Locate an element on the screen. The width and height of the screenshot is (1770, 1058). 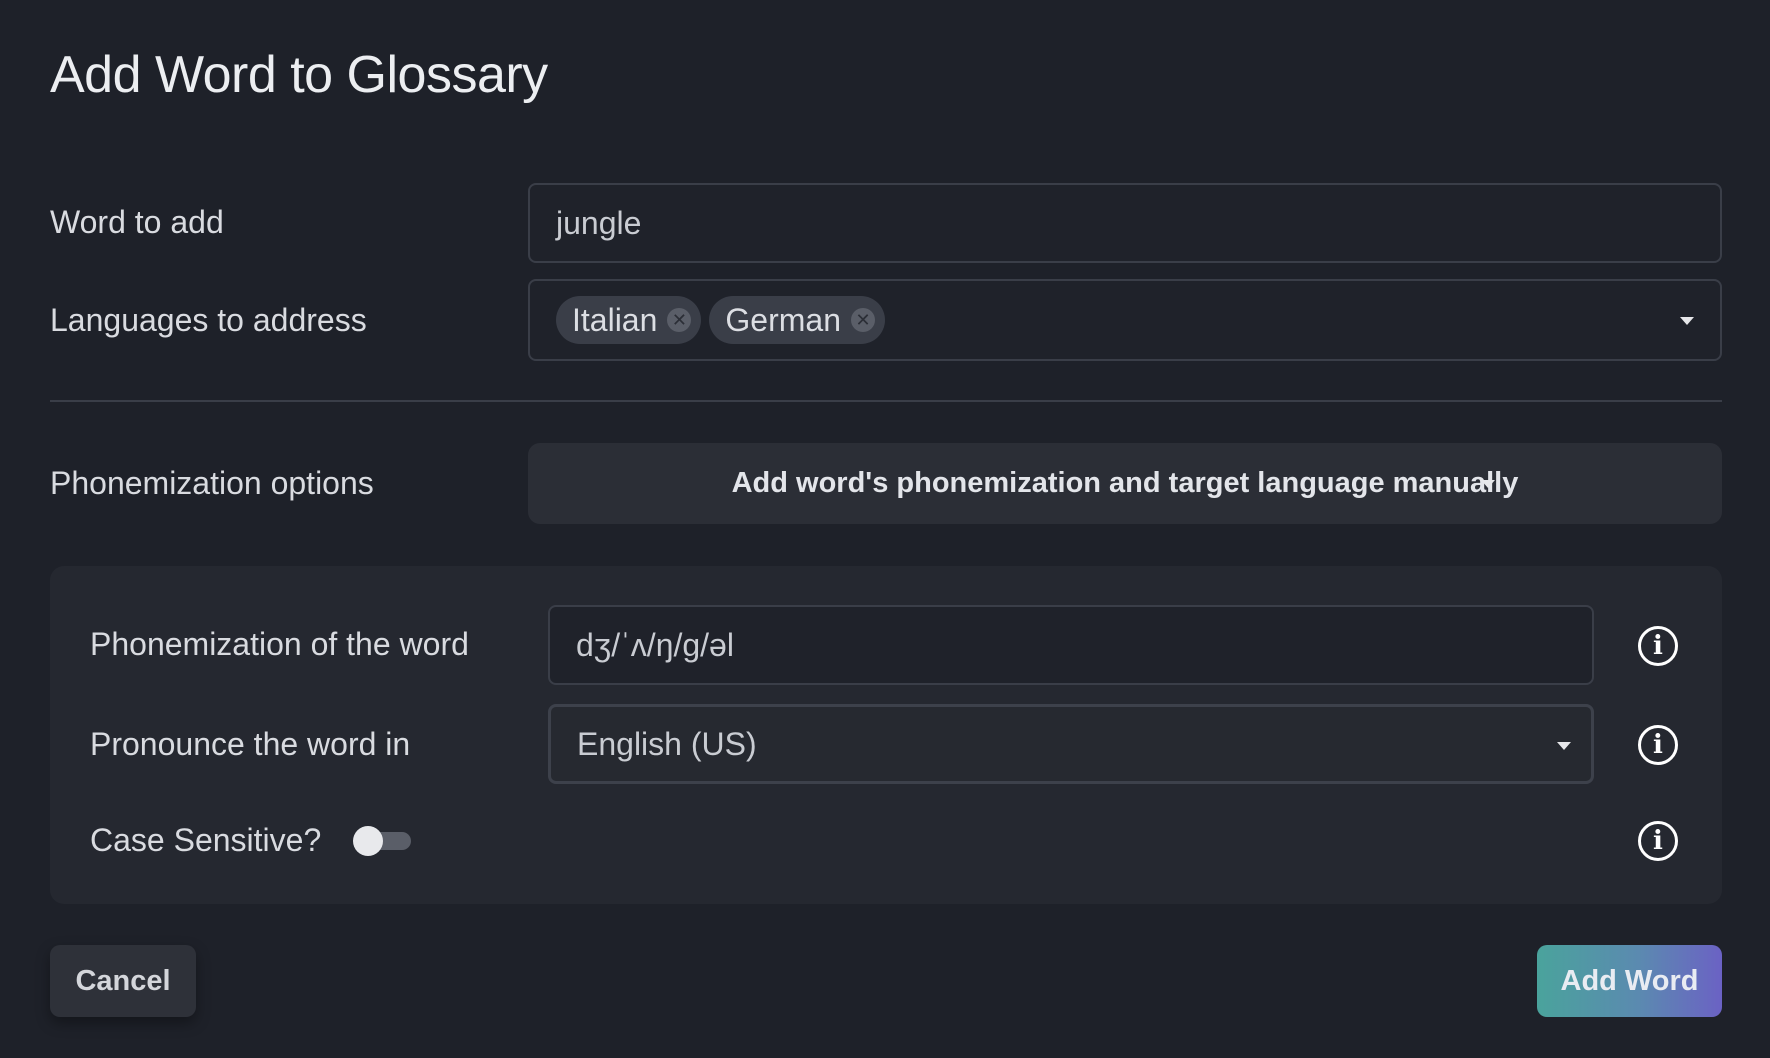
language-chip-label: German is located at coordinates (783, 319).